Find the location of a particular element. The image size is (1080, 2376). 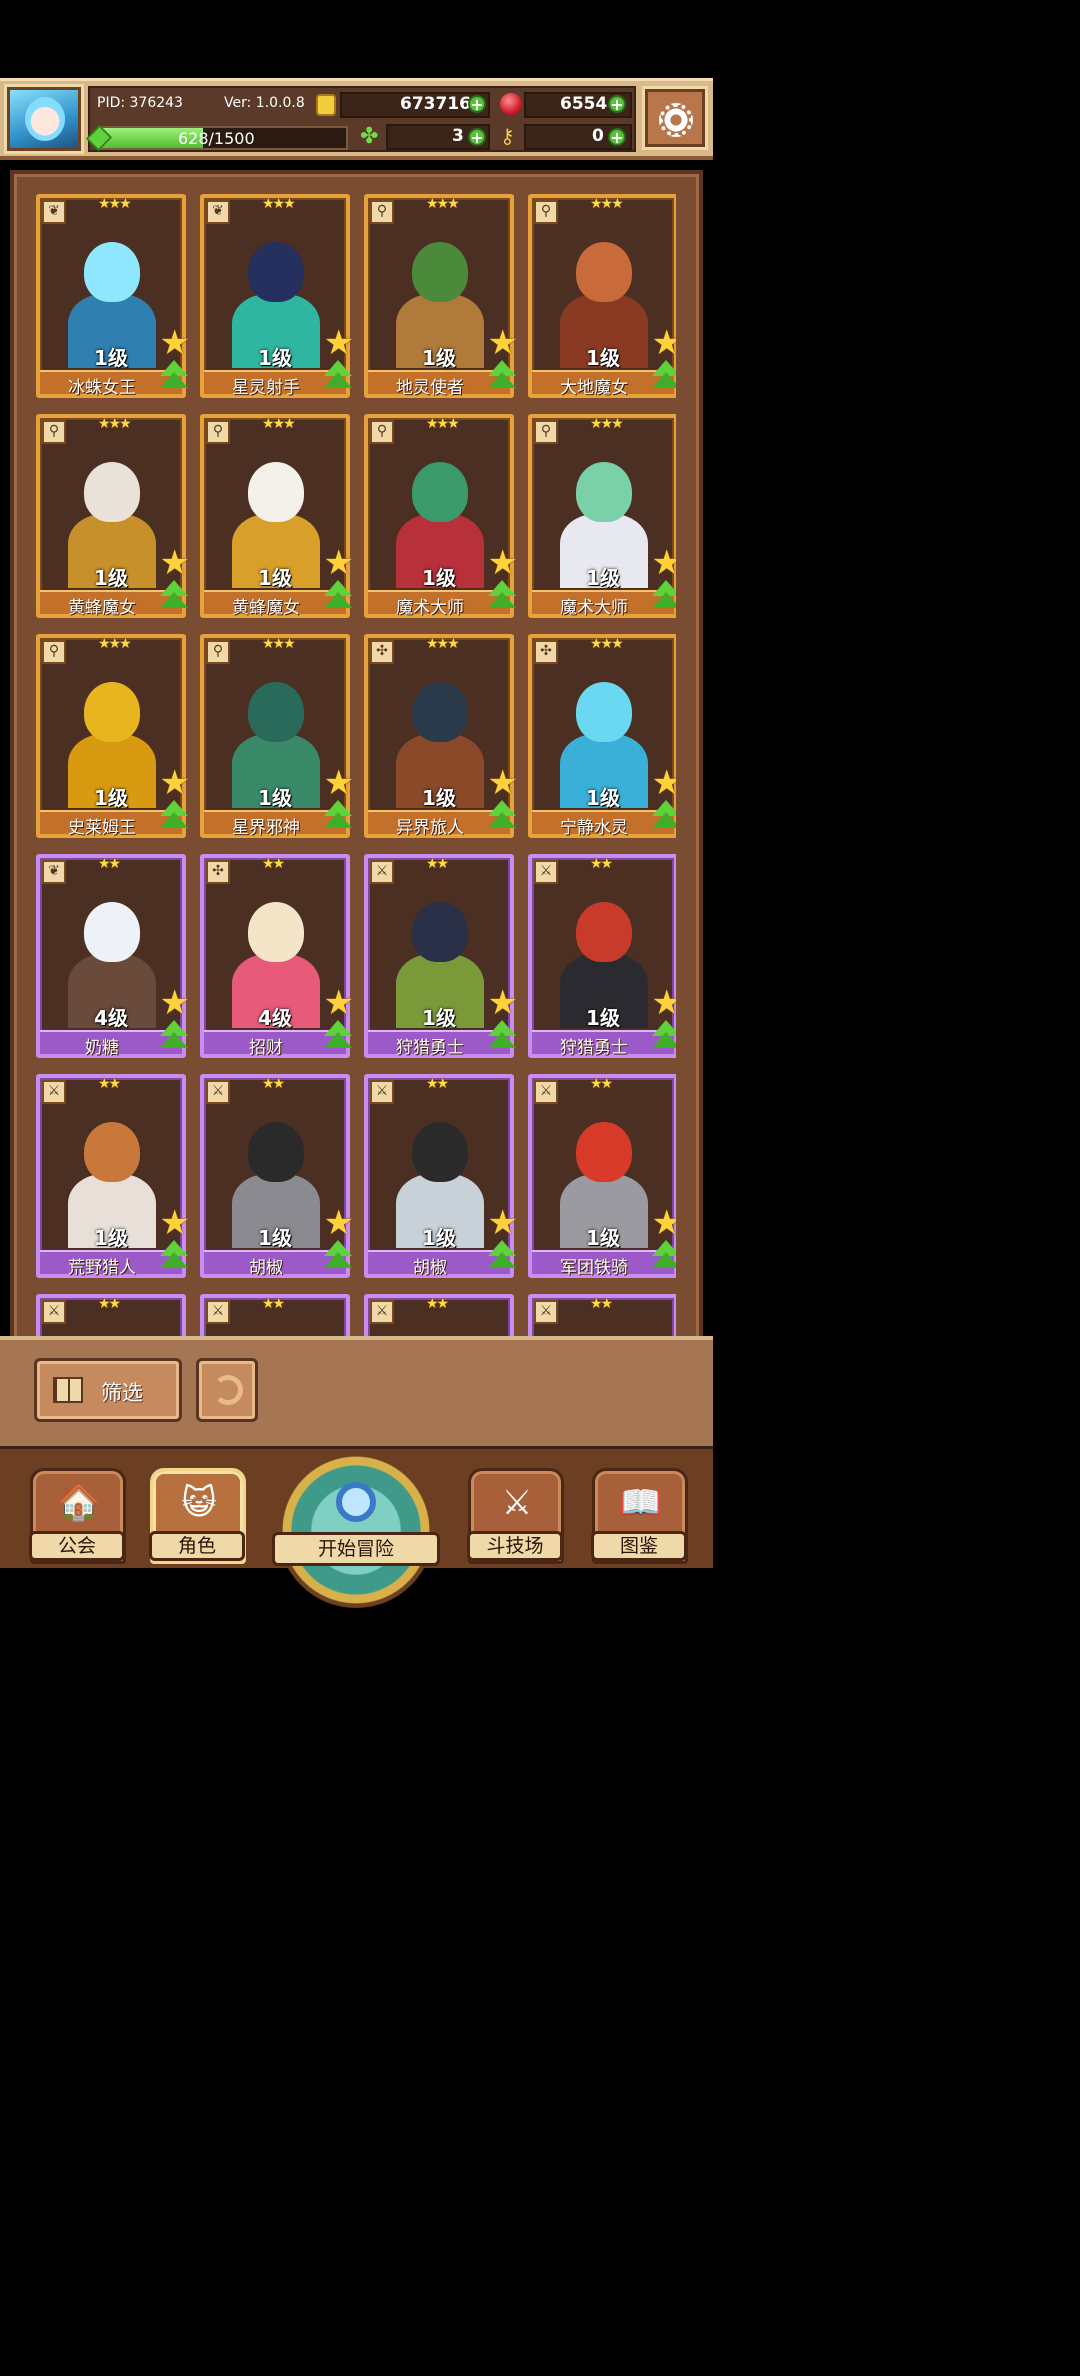

crossed-swords-icon: ⚔ is located at coordinates (517, 1503).